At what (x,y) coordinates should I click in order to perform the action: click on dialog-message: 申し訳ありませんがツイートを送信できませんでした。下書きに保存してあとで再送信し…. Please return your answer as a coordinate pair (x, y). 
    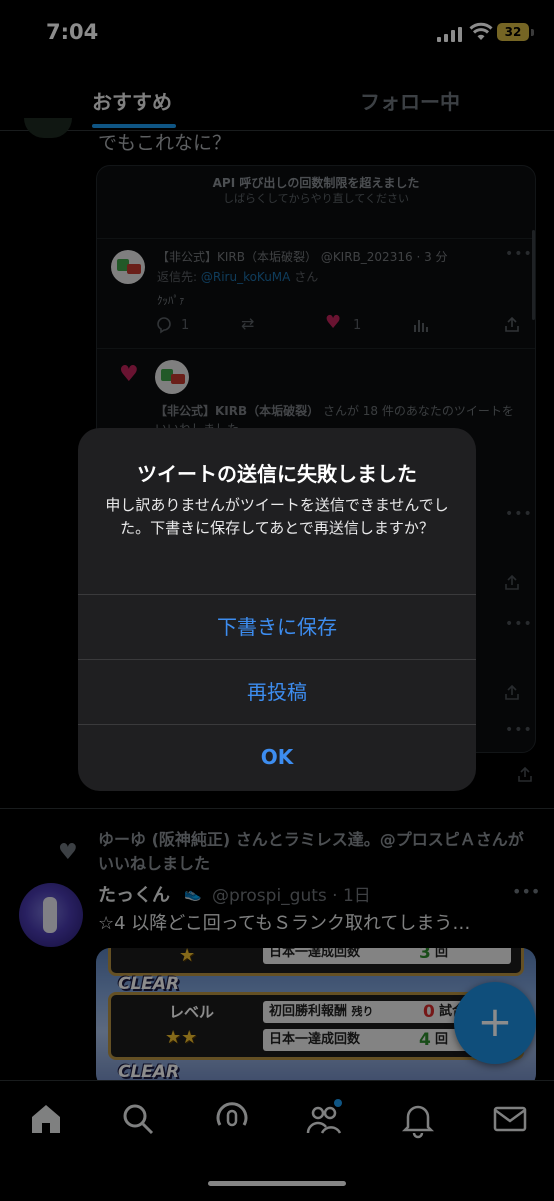
    Looking at the image, I should click on (277, 516).